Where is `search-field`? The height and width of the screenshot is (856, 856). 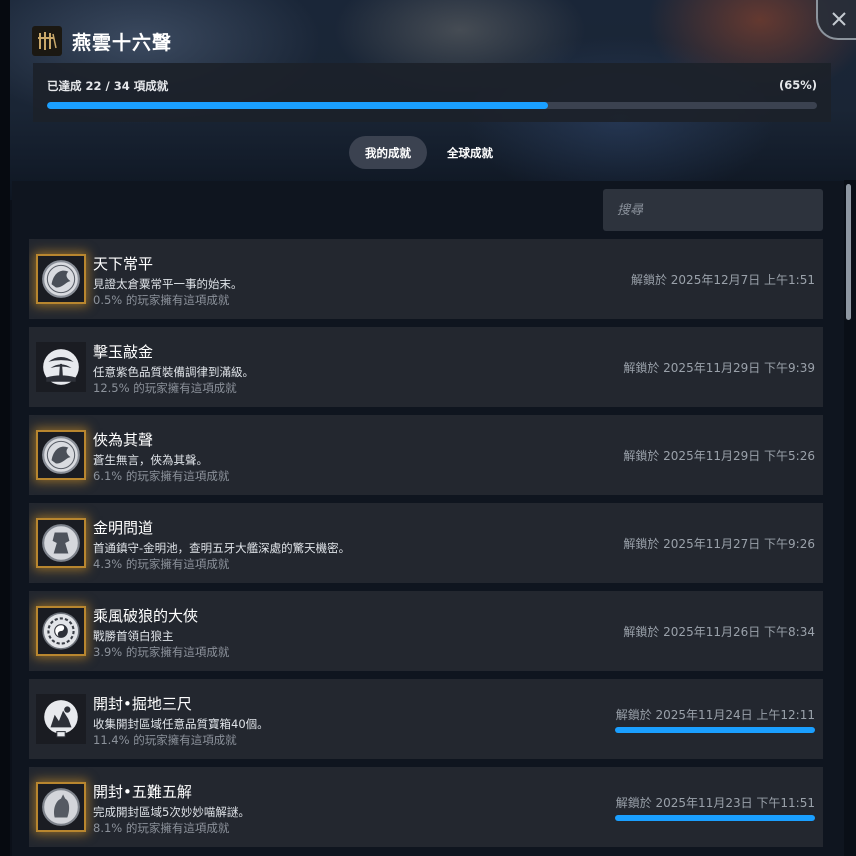
search-field is located at coordinates (713, 210).